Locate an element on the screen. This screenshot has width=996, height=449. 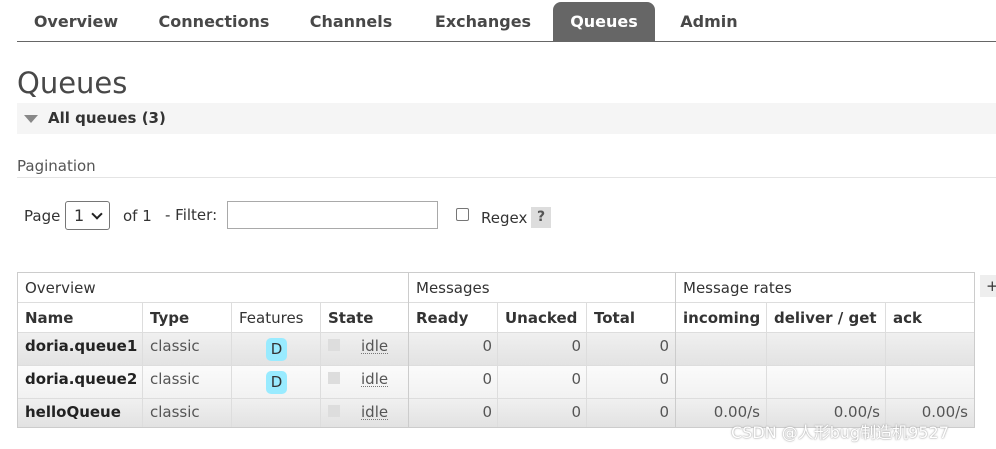
tab-connections: Connections is located at coordinates (214, 21).